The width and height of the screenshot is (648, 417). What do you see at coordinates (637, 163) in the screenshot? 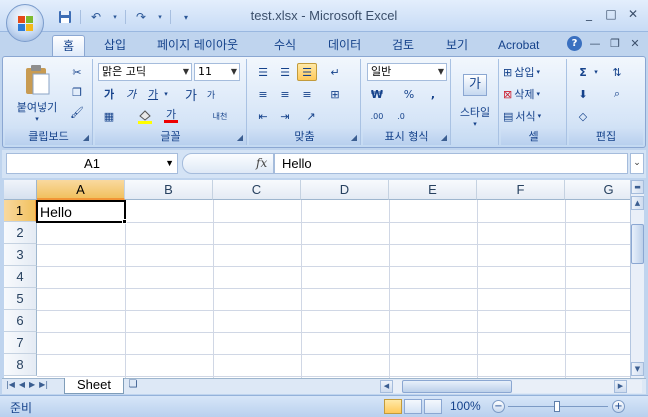
I see `expand-formula-icon: ⌄` at bounding box center [637, 163].